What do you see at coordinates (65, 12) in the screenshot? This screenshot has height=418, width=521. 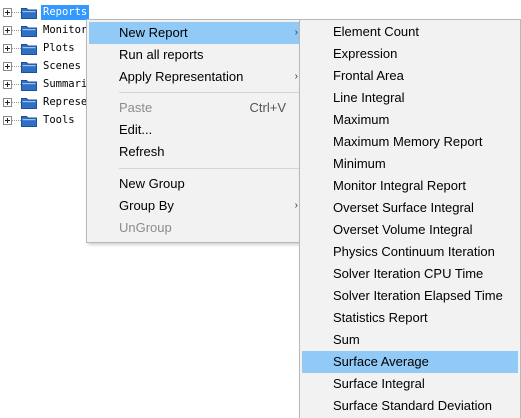 I see `tree-label-reports: Reports` at bounding box center [65, 12].